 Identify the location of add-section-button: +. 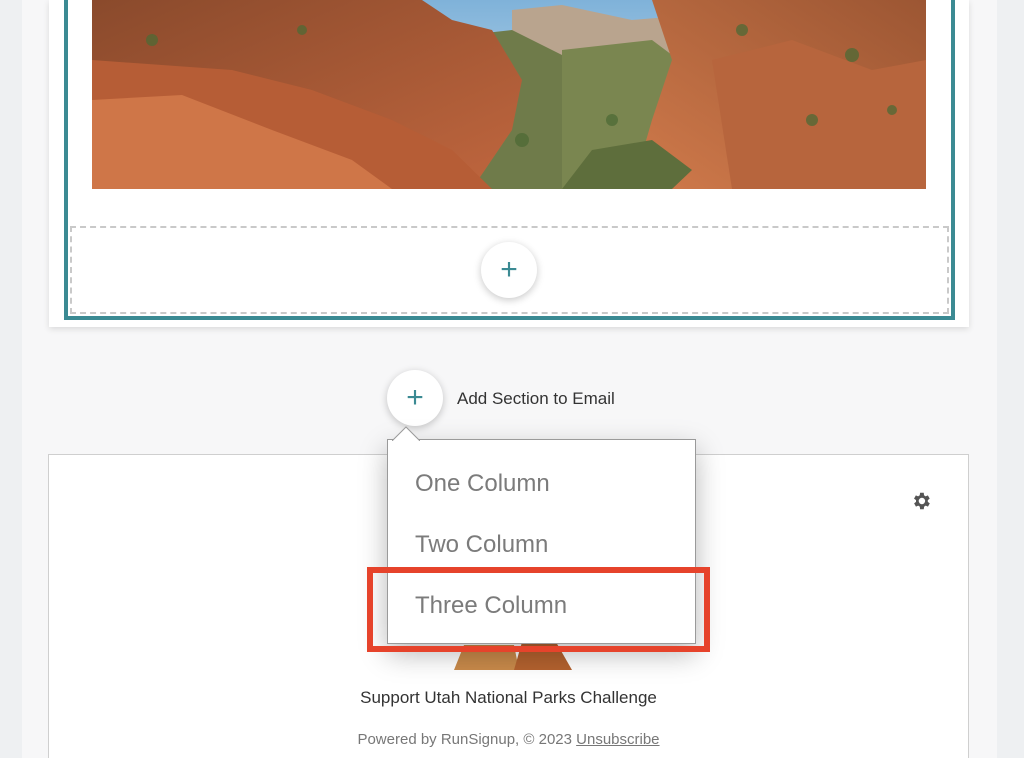
(415, 398).